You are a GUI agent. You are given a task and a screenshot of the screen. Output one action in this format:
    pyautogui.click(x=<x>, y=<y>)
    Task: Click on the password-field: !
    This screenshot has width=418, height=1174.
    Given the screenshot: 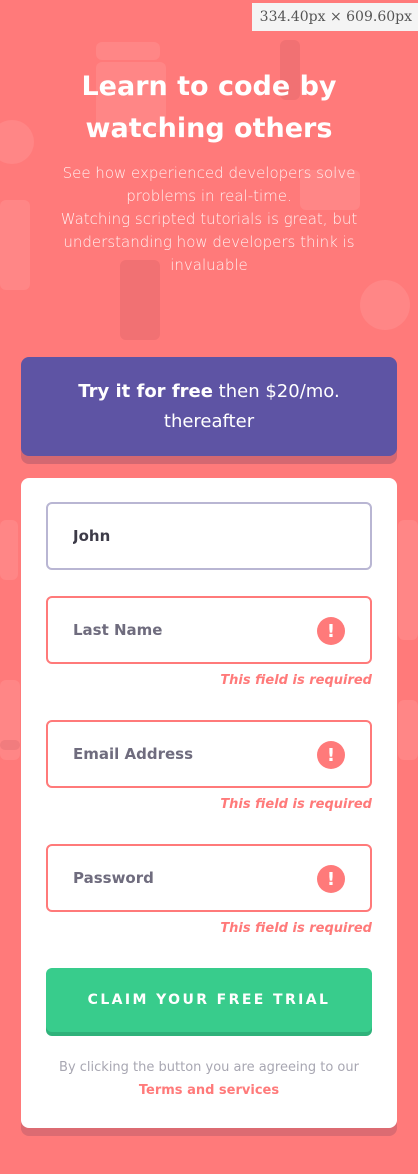 What is the action you would take?
    pyautogui.click(x=209, y=878)
    